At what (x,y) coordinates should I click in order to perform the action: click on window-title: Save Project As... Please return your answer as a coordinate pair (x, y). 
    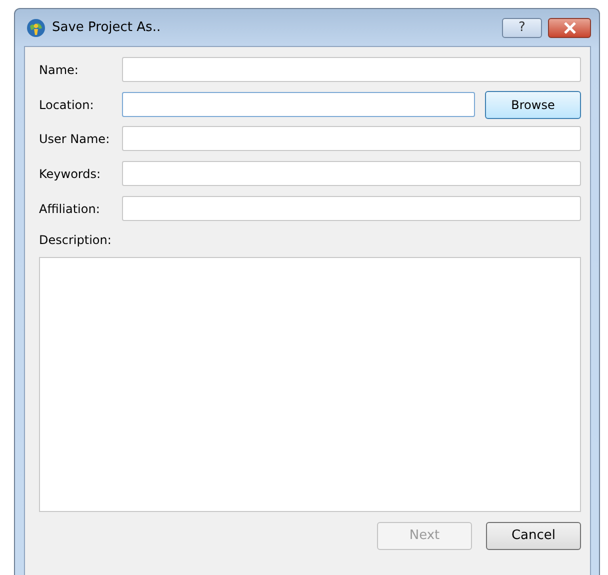
    Looking at the image, I should click on (107, 27).